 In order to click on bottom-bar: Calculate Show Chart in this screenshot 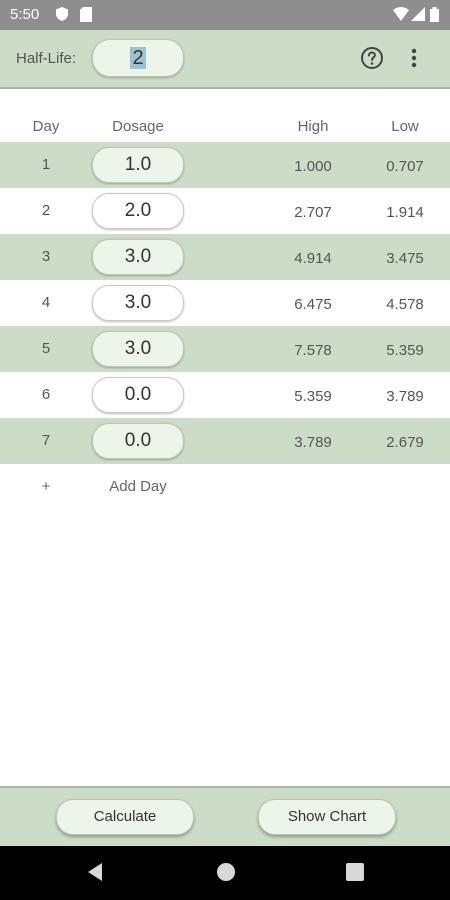, I will do `click(225, 817)`.